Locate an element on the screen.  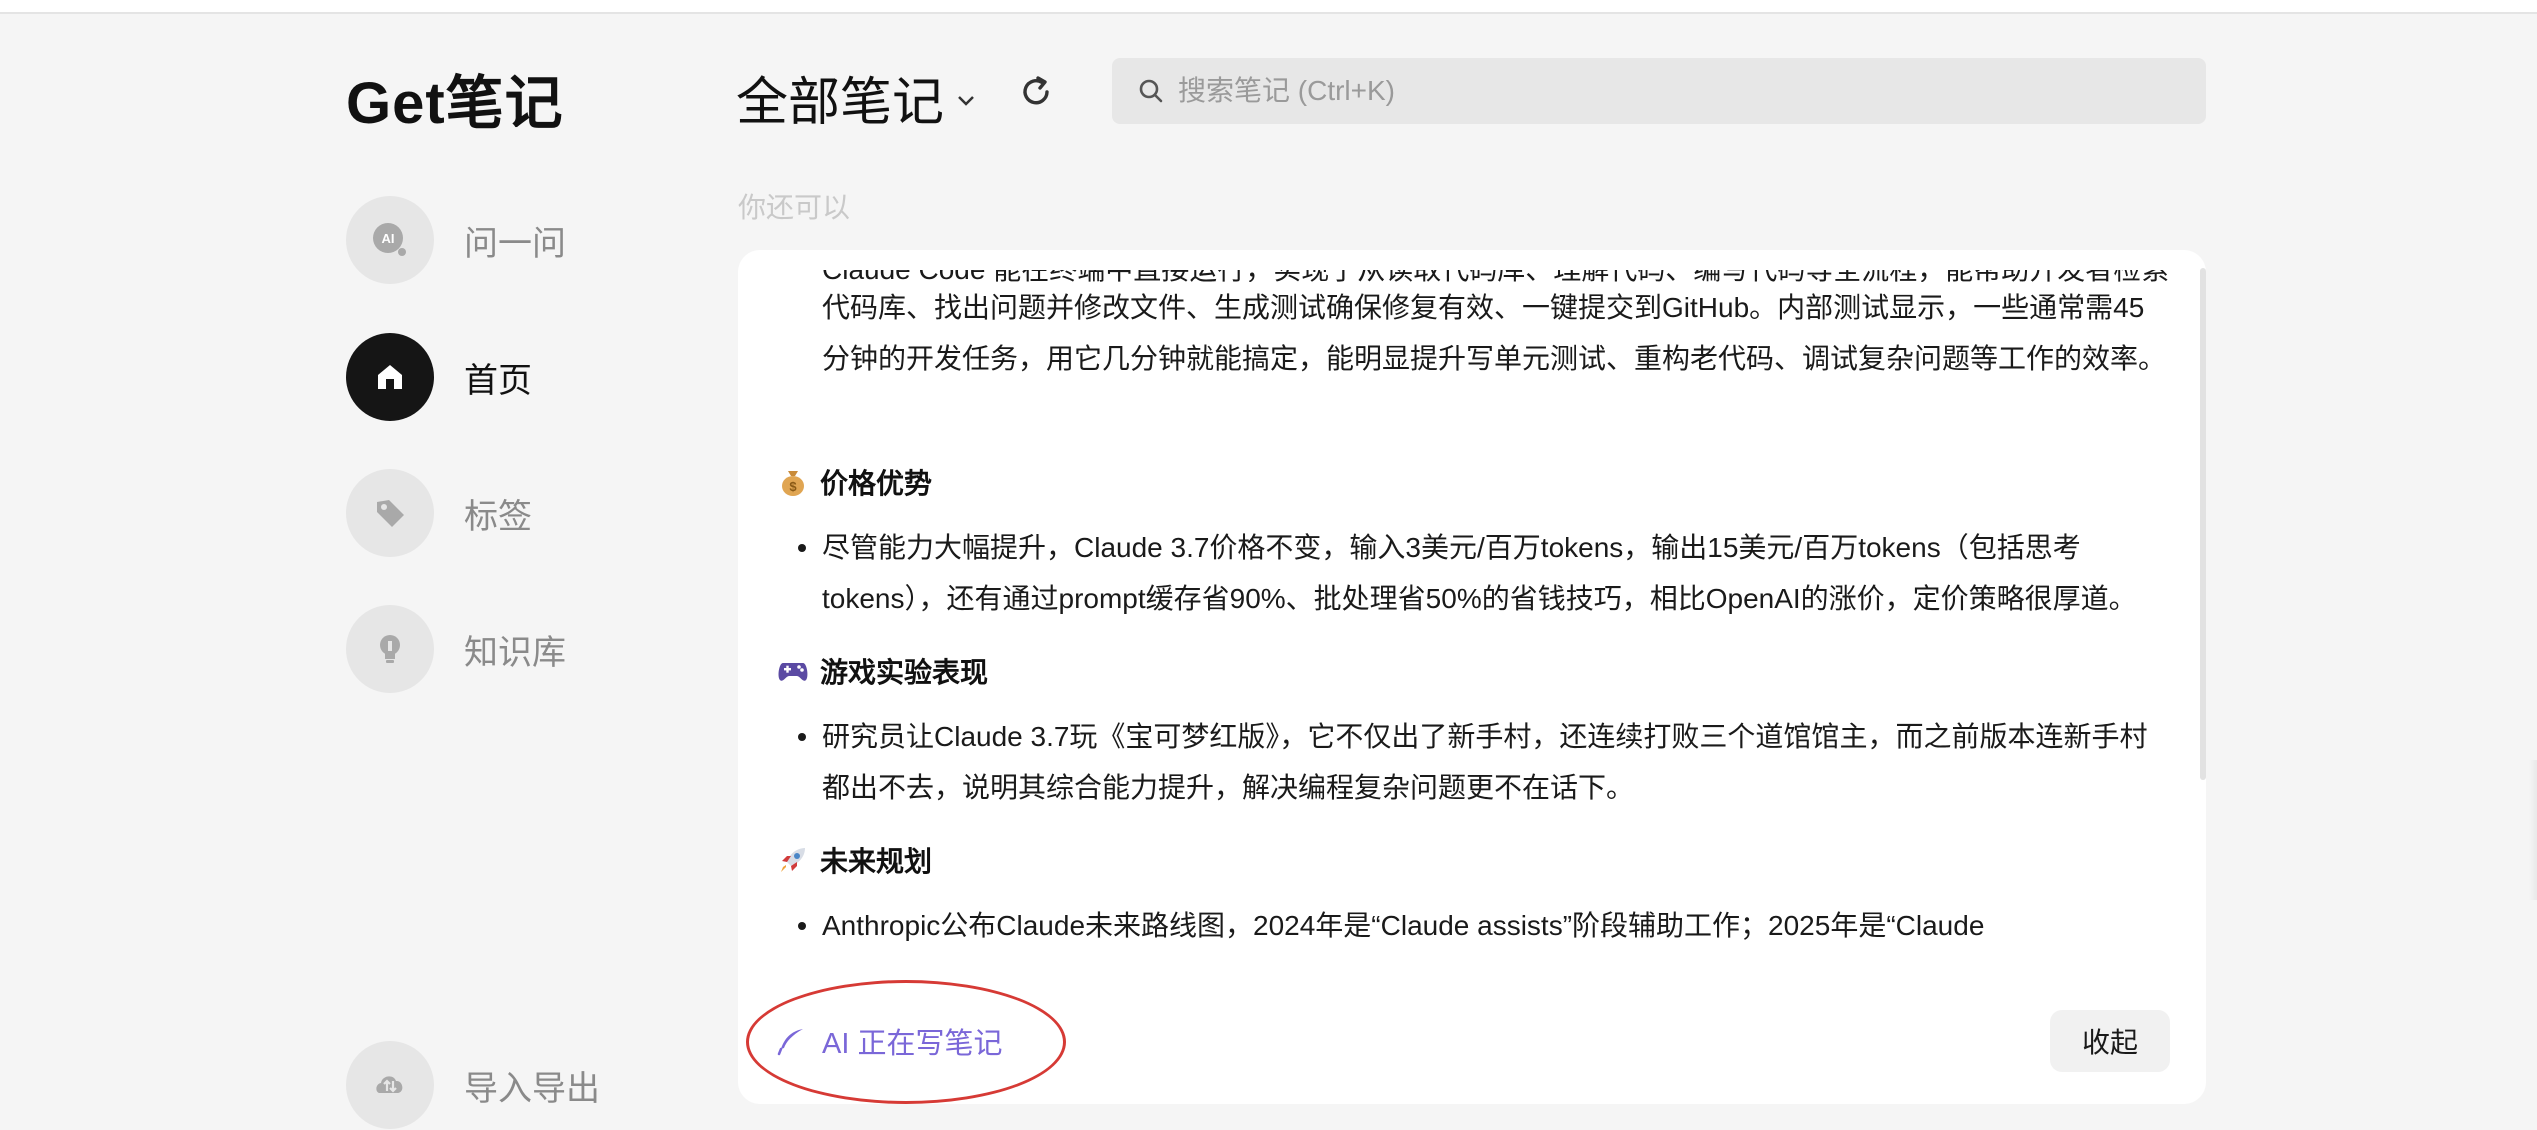
search-icon is located at coordinates (1151, 91).